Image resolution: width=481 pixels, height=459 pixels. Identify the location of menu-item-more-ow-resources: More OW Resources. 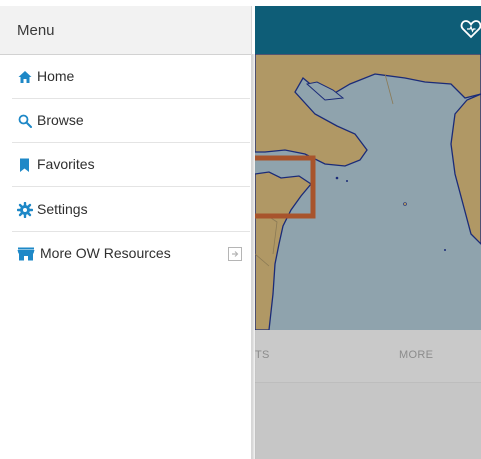
(125, 254).